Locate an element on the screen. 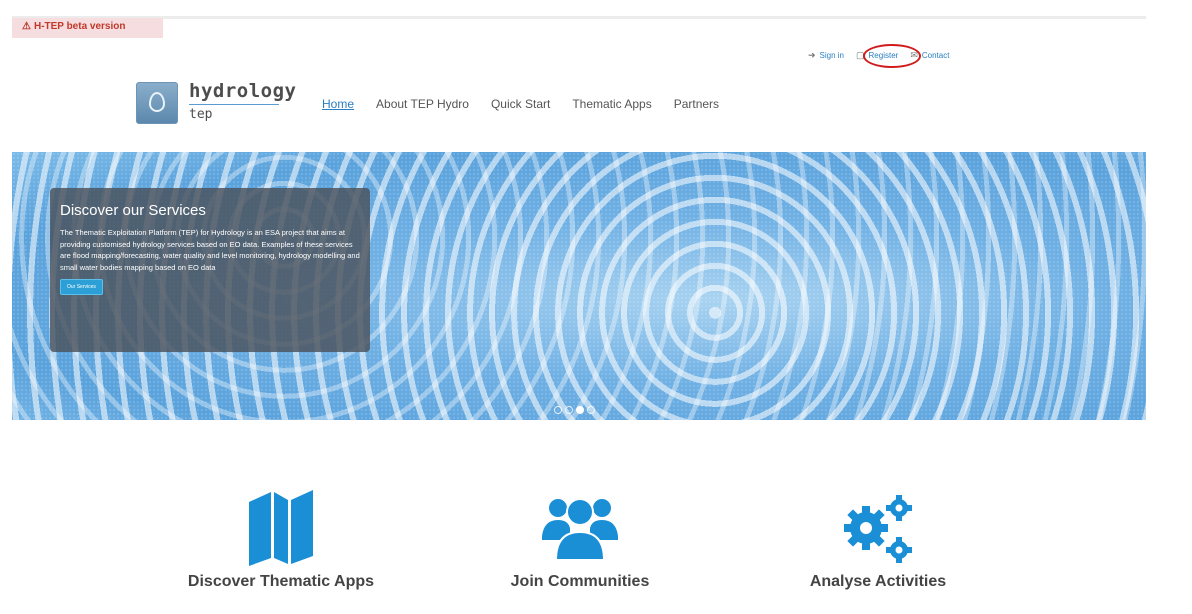  water-drop-icon is located at coordinates (157, 102).